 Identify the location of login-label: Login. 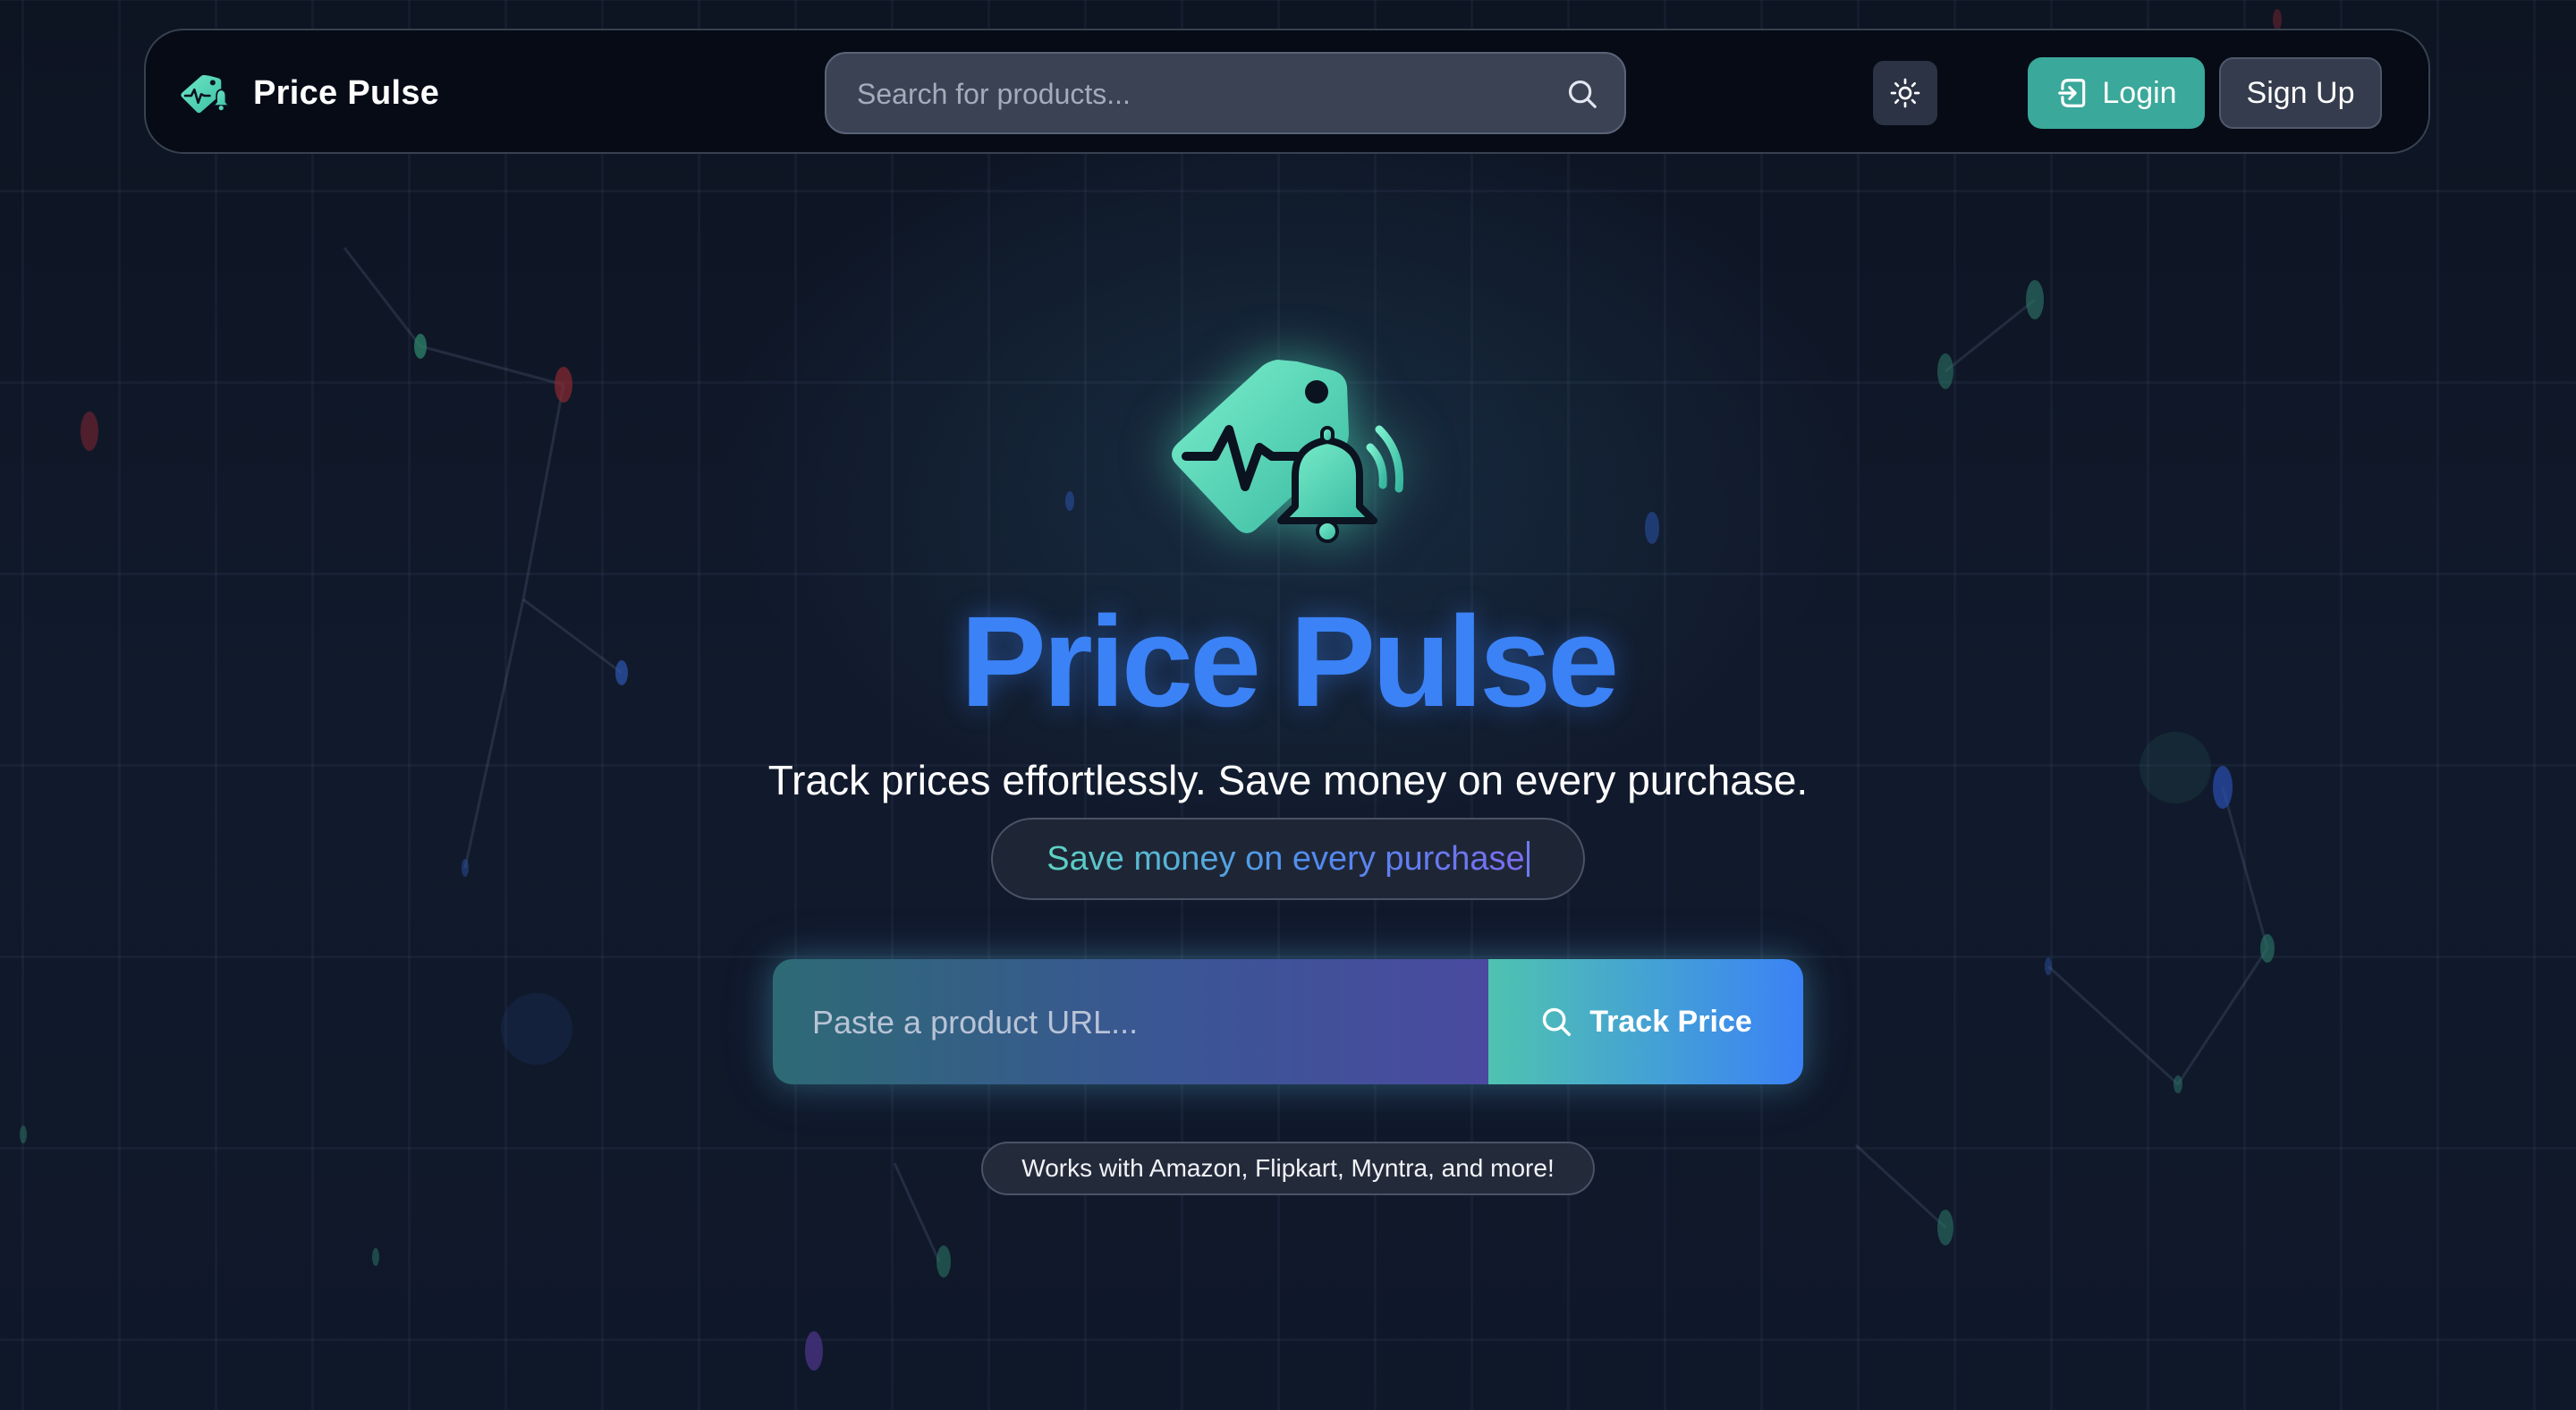
(2139, 93).